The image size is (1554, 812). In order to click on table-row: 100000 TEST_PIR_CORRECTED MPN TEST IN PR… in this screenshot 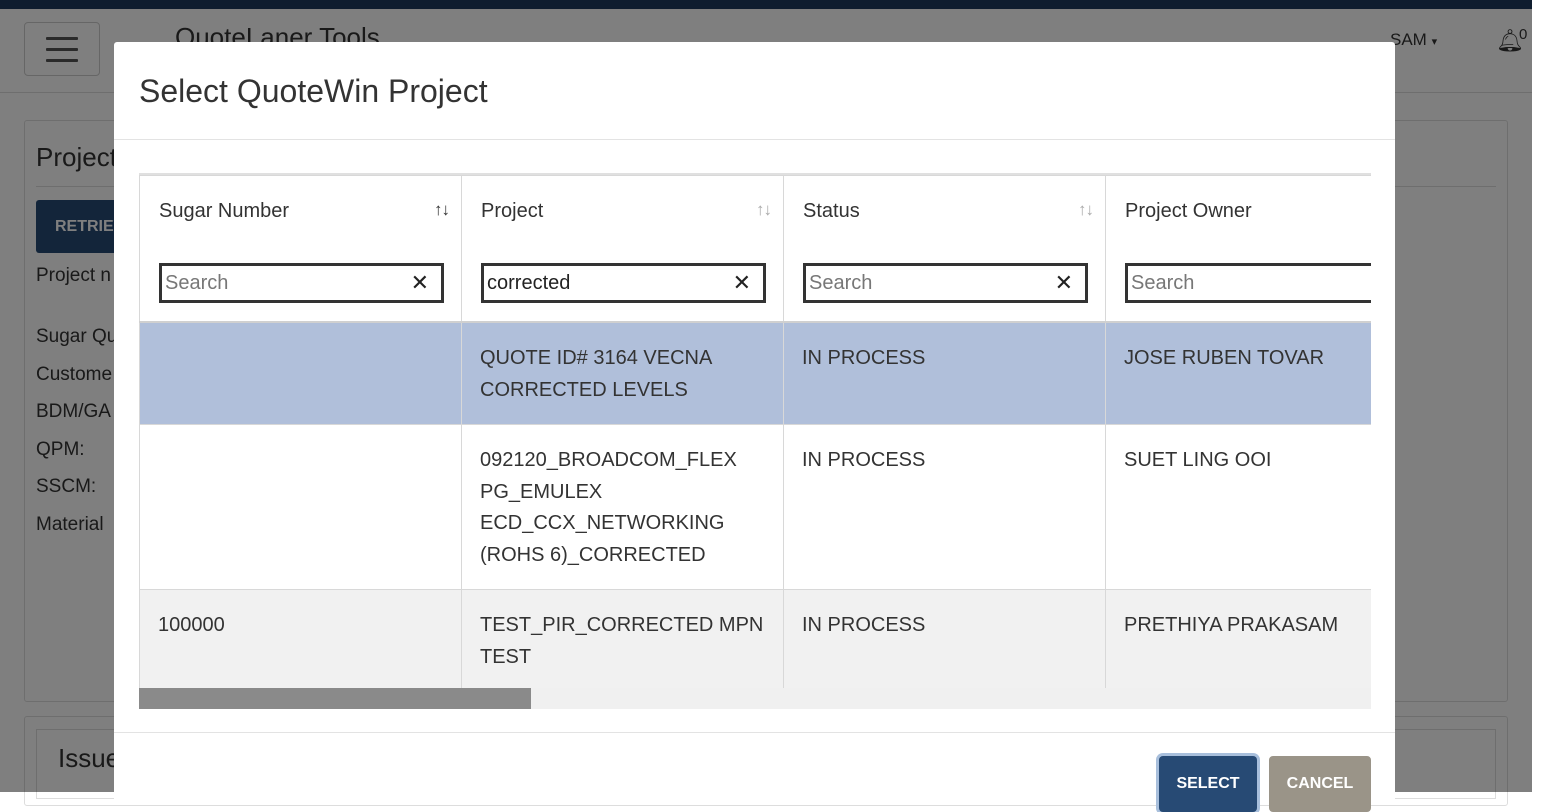, I will do `click(755, 640)`.